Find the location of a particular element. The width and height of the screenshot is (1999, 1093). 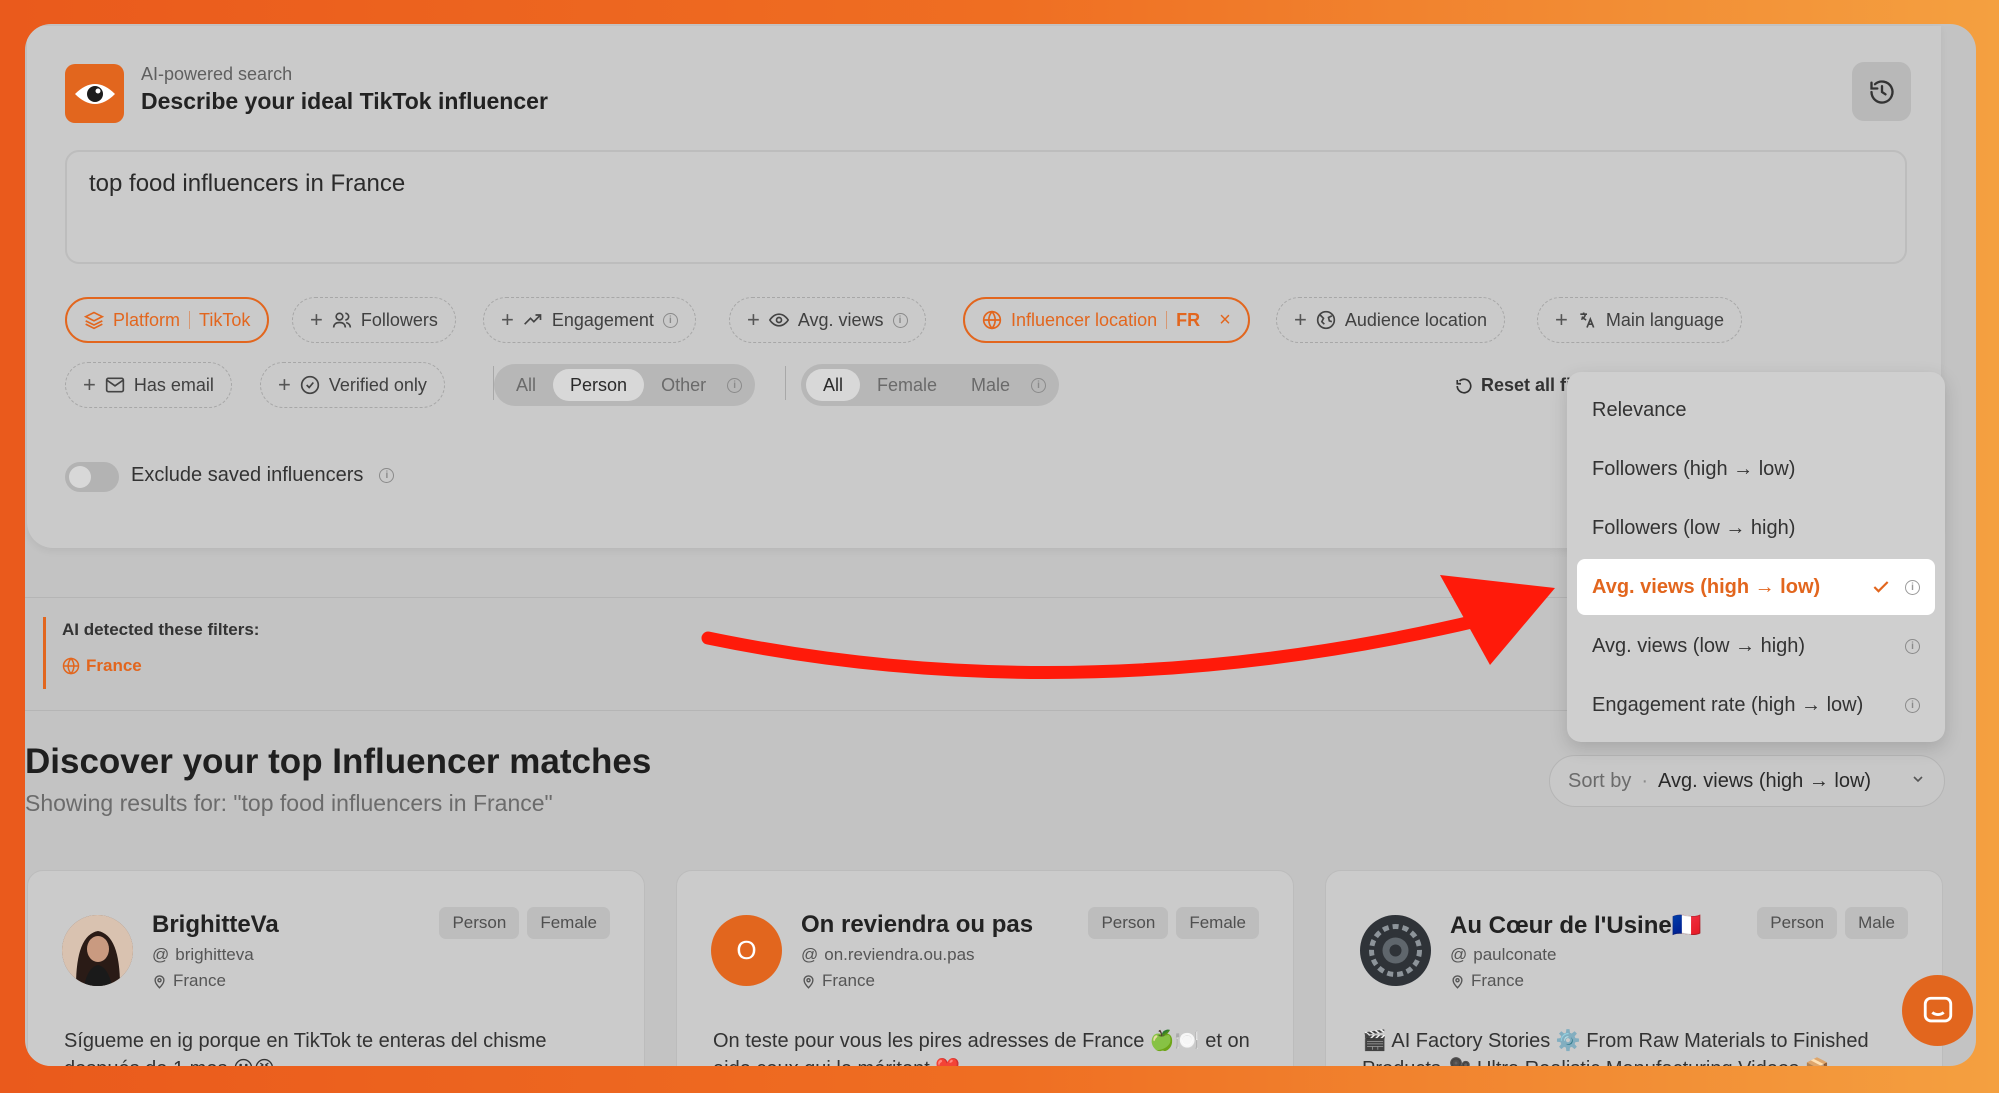

reset-filters-button: Reset all fi is located at coordinates (1513, 385).